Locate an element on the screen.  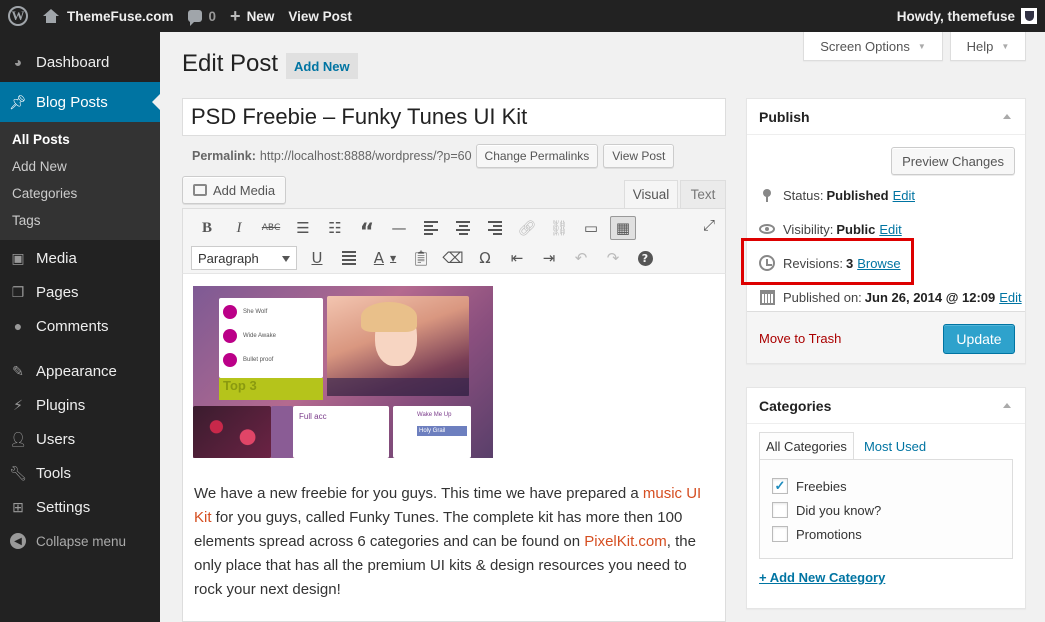
format-select: Paragraph is located at coordinates (244, 258).